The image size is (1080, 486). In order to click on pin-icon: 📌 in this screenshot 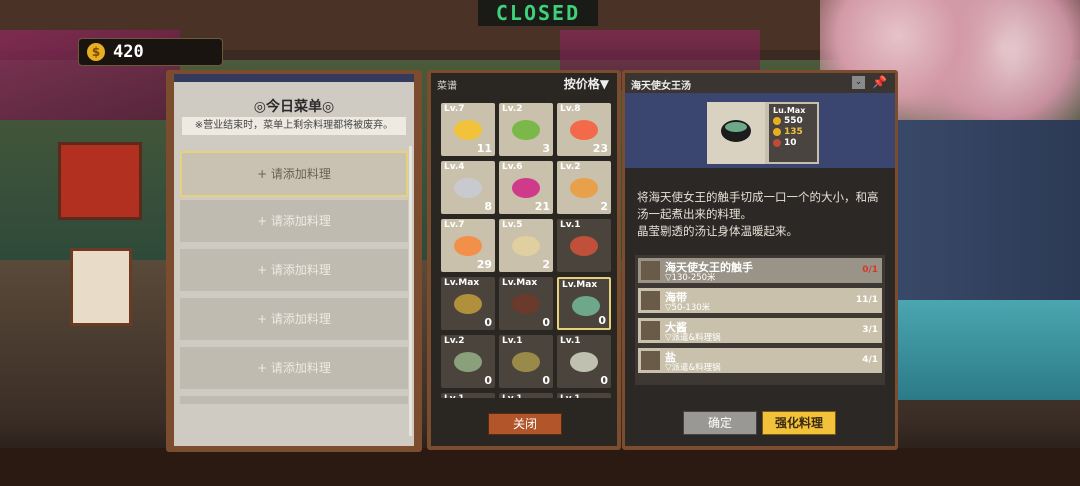, I will do `click(879, 82)`.